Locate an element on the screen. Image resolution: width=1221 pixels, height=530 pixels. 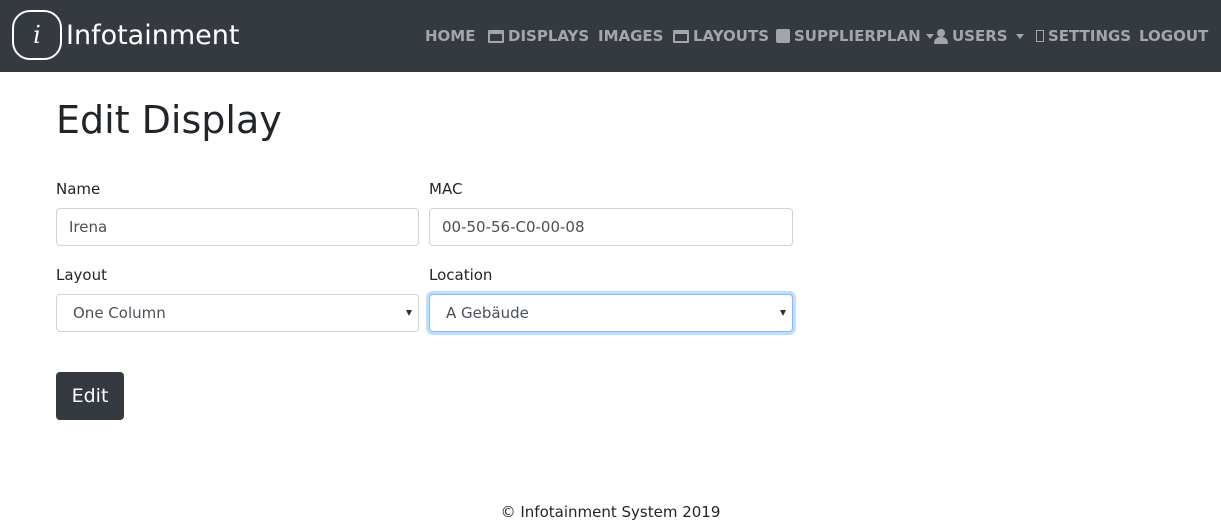
nav-logout-label: LOGOUT is located at coordinates (1174, 36).